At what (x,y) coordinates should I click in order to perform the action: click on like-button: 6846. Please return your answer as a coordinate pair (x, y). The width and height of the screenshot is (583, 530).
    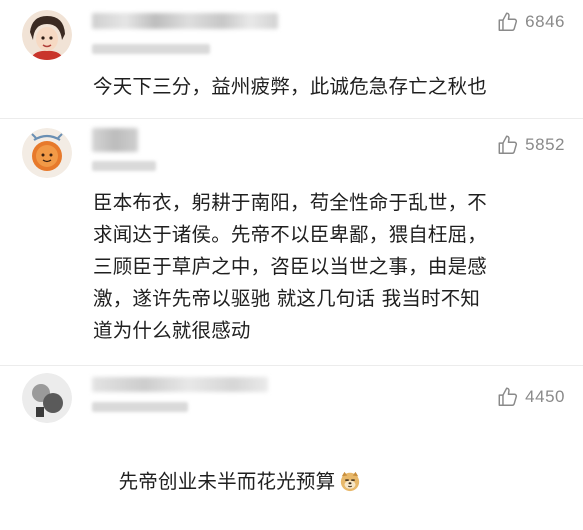
    Looking at the image, I should click on (531, 22).